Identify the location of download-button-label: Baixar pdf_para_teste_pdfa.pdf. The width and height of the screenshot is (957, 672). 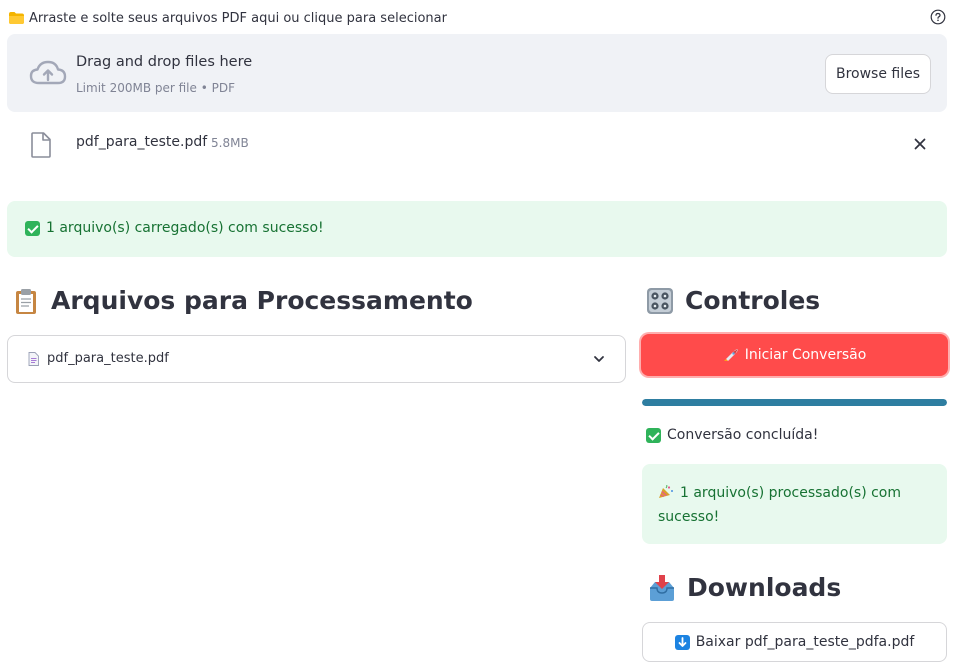
(805, 642).